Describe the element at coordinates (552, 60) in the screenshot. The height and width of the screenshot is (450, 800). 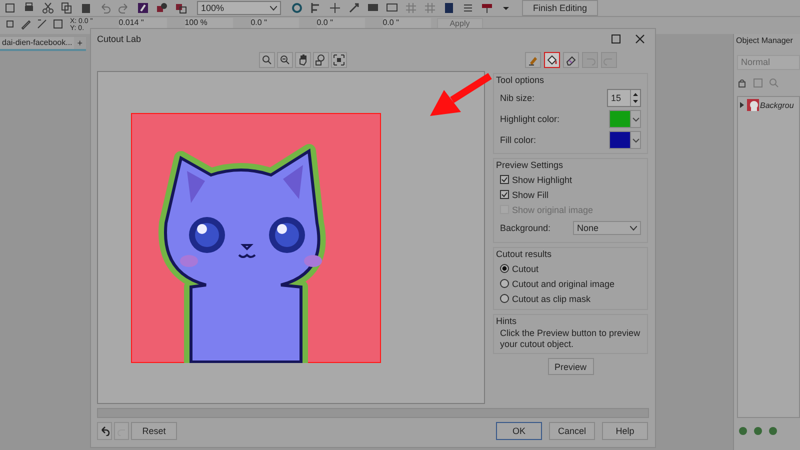
I see `paint-bucket-icon` at that location.